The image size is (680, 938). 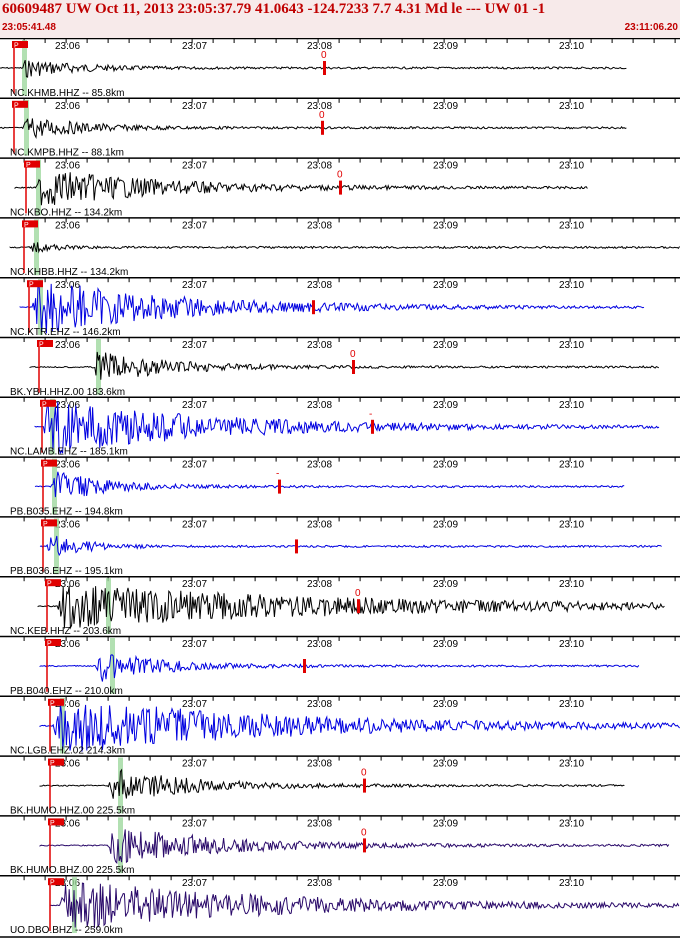 I want to click on station-label: NC.KHBB.HHZ -- 134.2km, so click(x=69, y=272).